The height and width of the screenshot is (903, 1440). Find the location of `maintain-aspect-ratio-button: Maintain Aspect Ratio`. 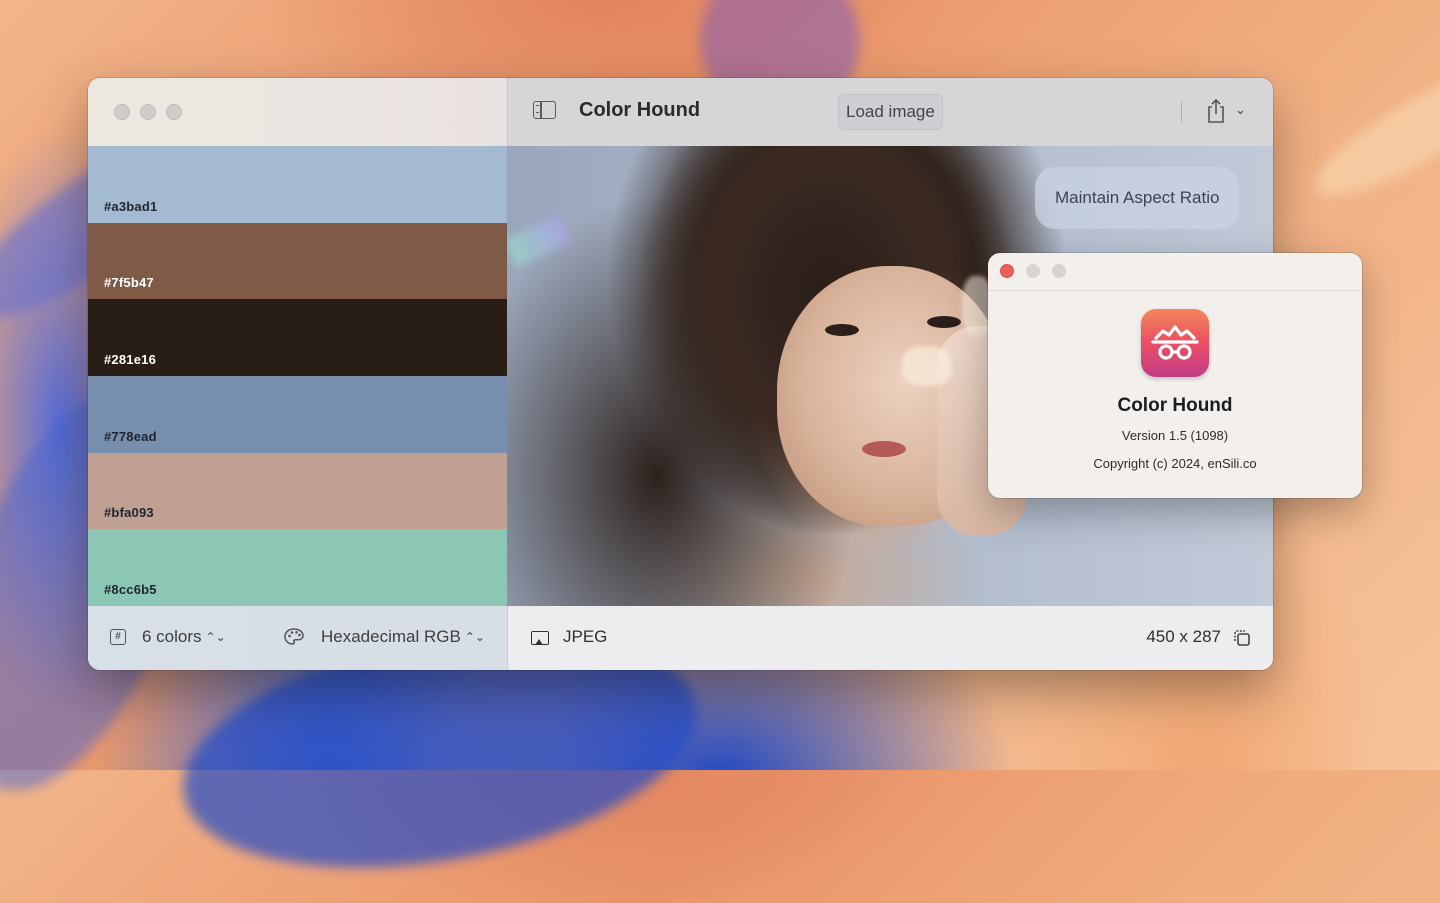

maintain-aspect-ratio-button: Maintain Aspect Ratio is located at coordinates (1137, 198).